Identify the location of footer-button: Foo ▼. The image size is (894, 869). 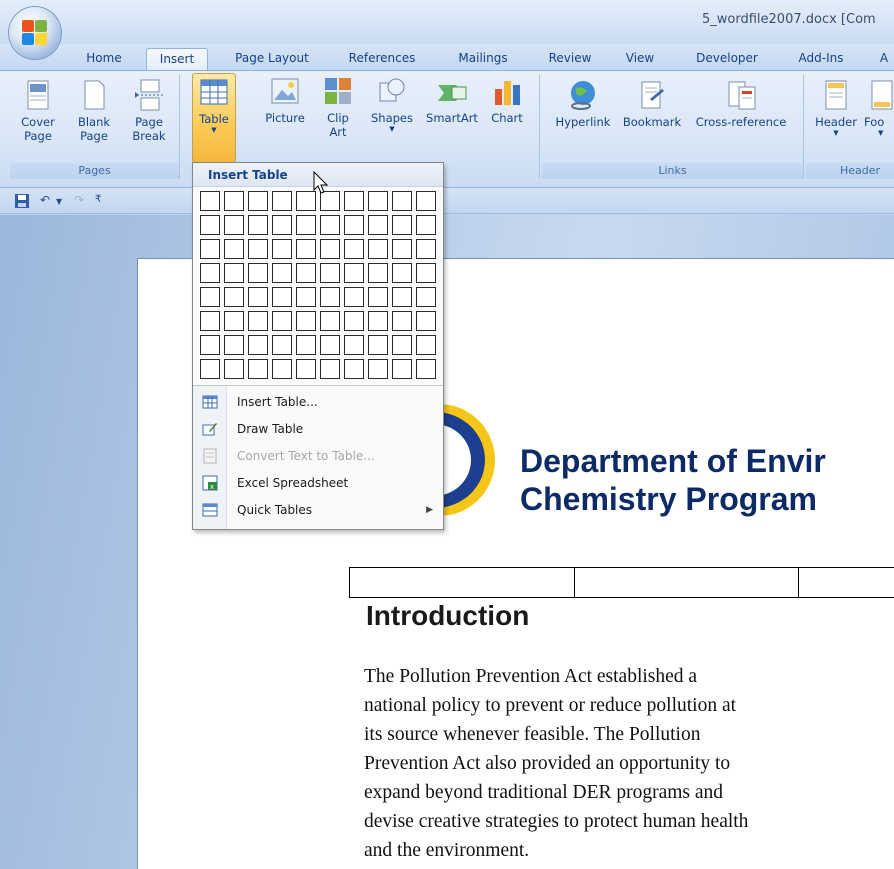
(879, 108).